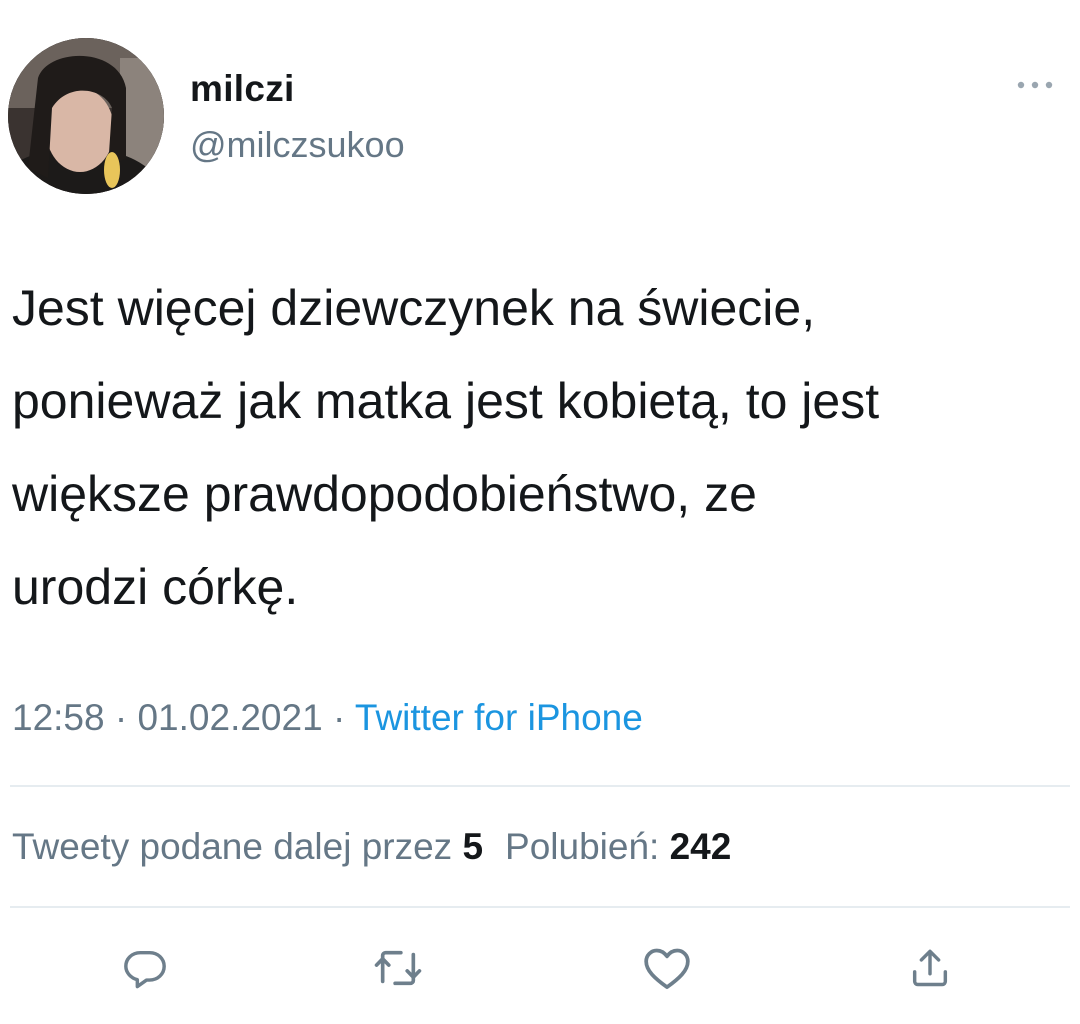 The width and height of the screenshot is (1080, 1024). I want to click on avatar, so click(86, 116).